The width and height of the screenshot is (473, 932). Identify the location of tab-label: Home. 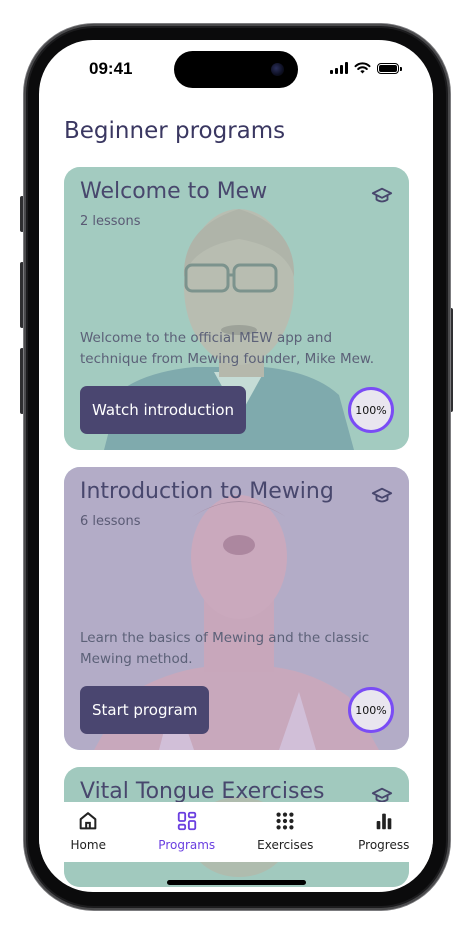
(88, 845).